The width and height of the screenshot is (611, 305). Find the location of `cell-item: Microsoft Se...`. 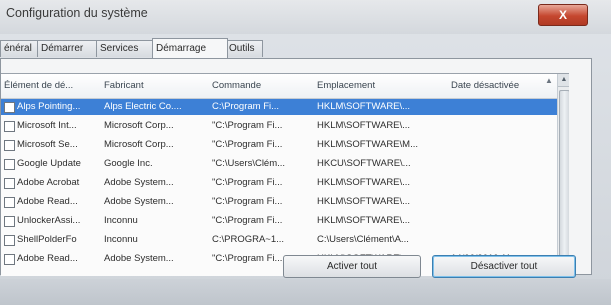

cell-item: Microsoft Se... is located at coordinates (47, 144).